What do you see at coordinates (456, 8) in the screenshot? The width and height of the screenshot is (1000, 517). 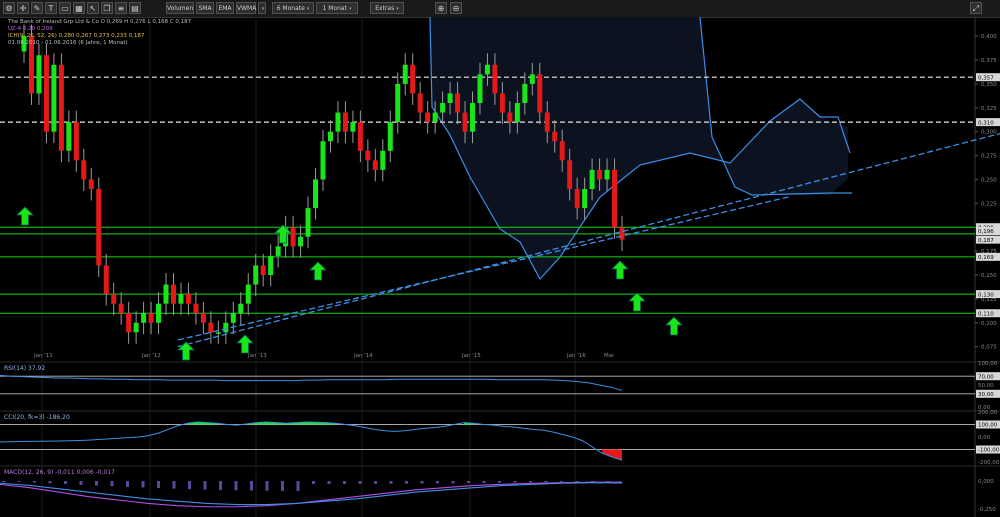 I see `zoom-out-icon: ⊖` at bounding box center [456, 8].